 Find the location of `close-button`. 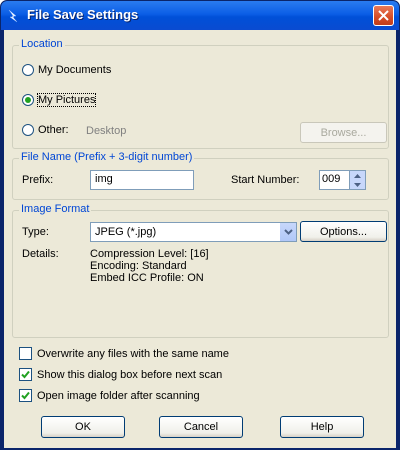

close-button is located at coordinates (383, 15).